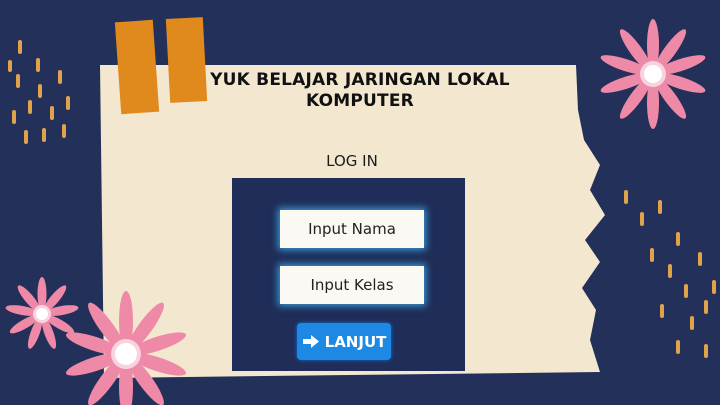  What do you see at coordinates (311, 341) in the screenshot?
I see `arrow-right-icon` at bounding box center [311, 341].